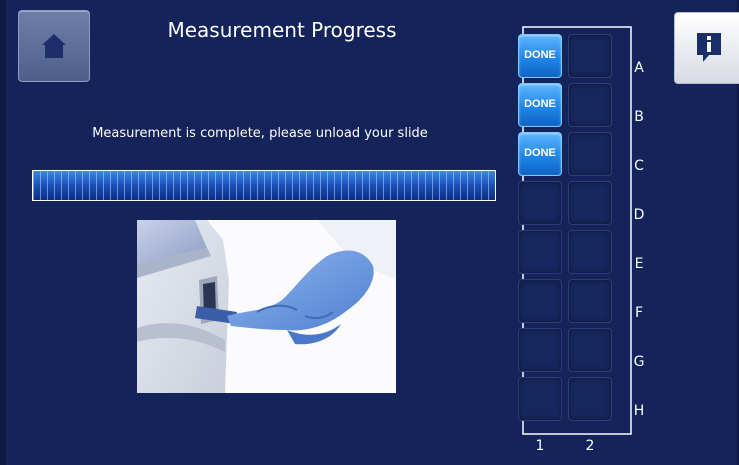 Image resolution: width=739 pixels, height=465 pixels. What do you see at coordinates (590, 446) in the screenshot?
I see `column-label-2: 2` at bounding box center [590, 446].